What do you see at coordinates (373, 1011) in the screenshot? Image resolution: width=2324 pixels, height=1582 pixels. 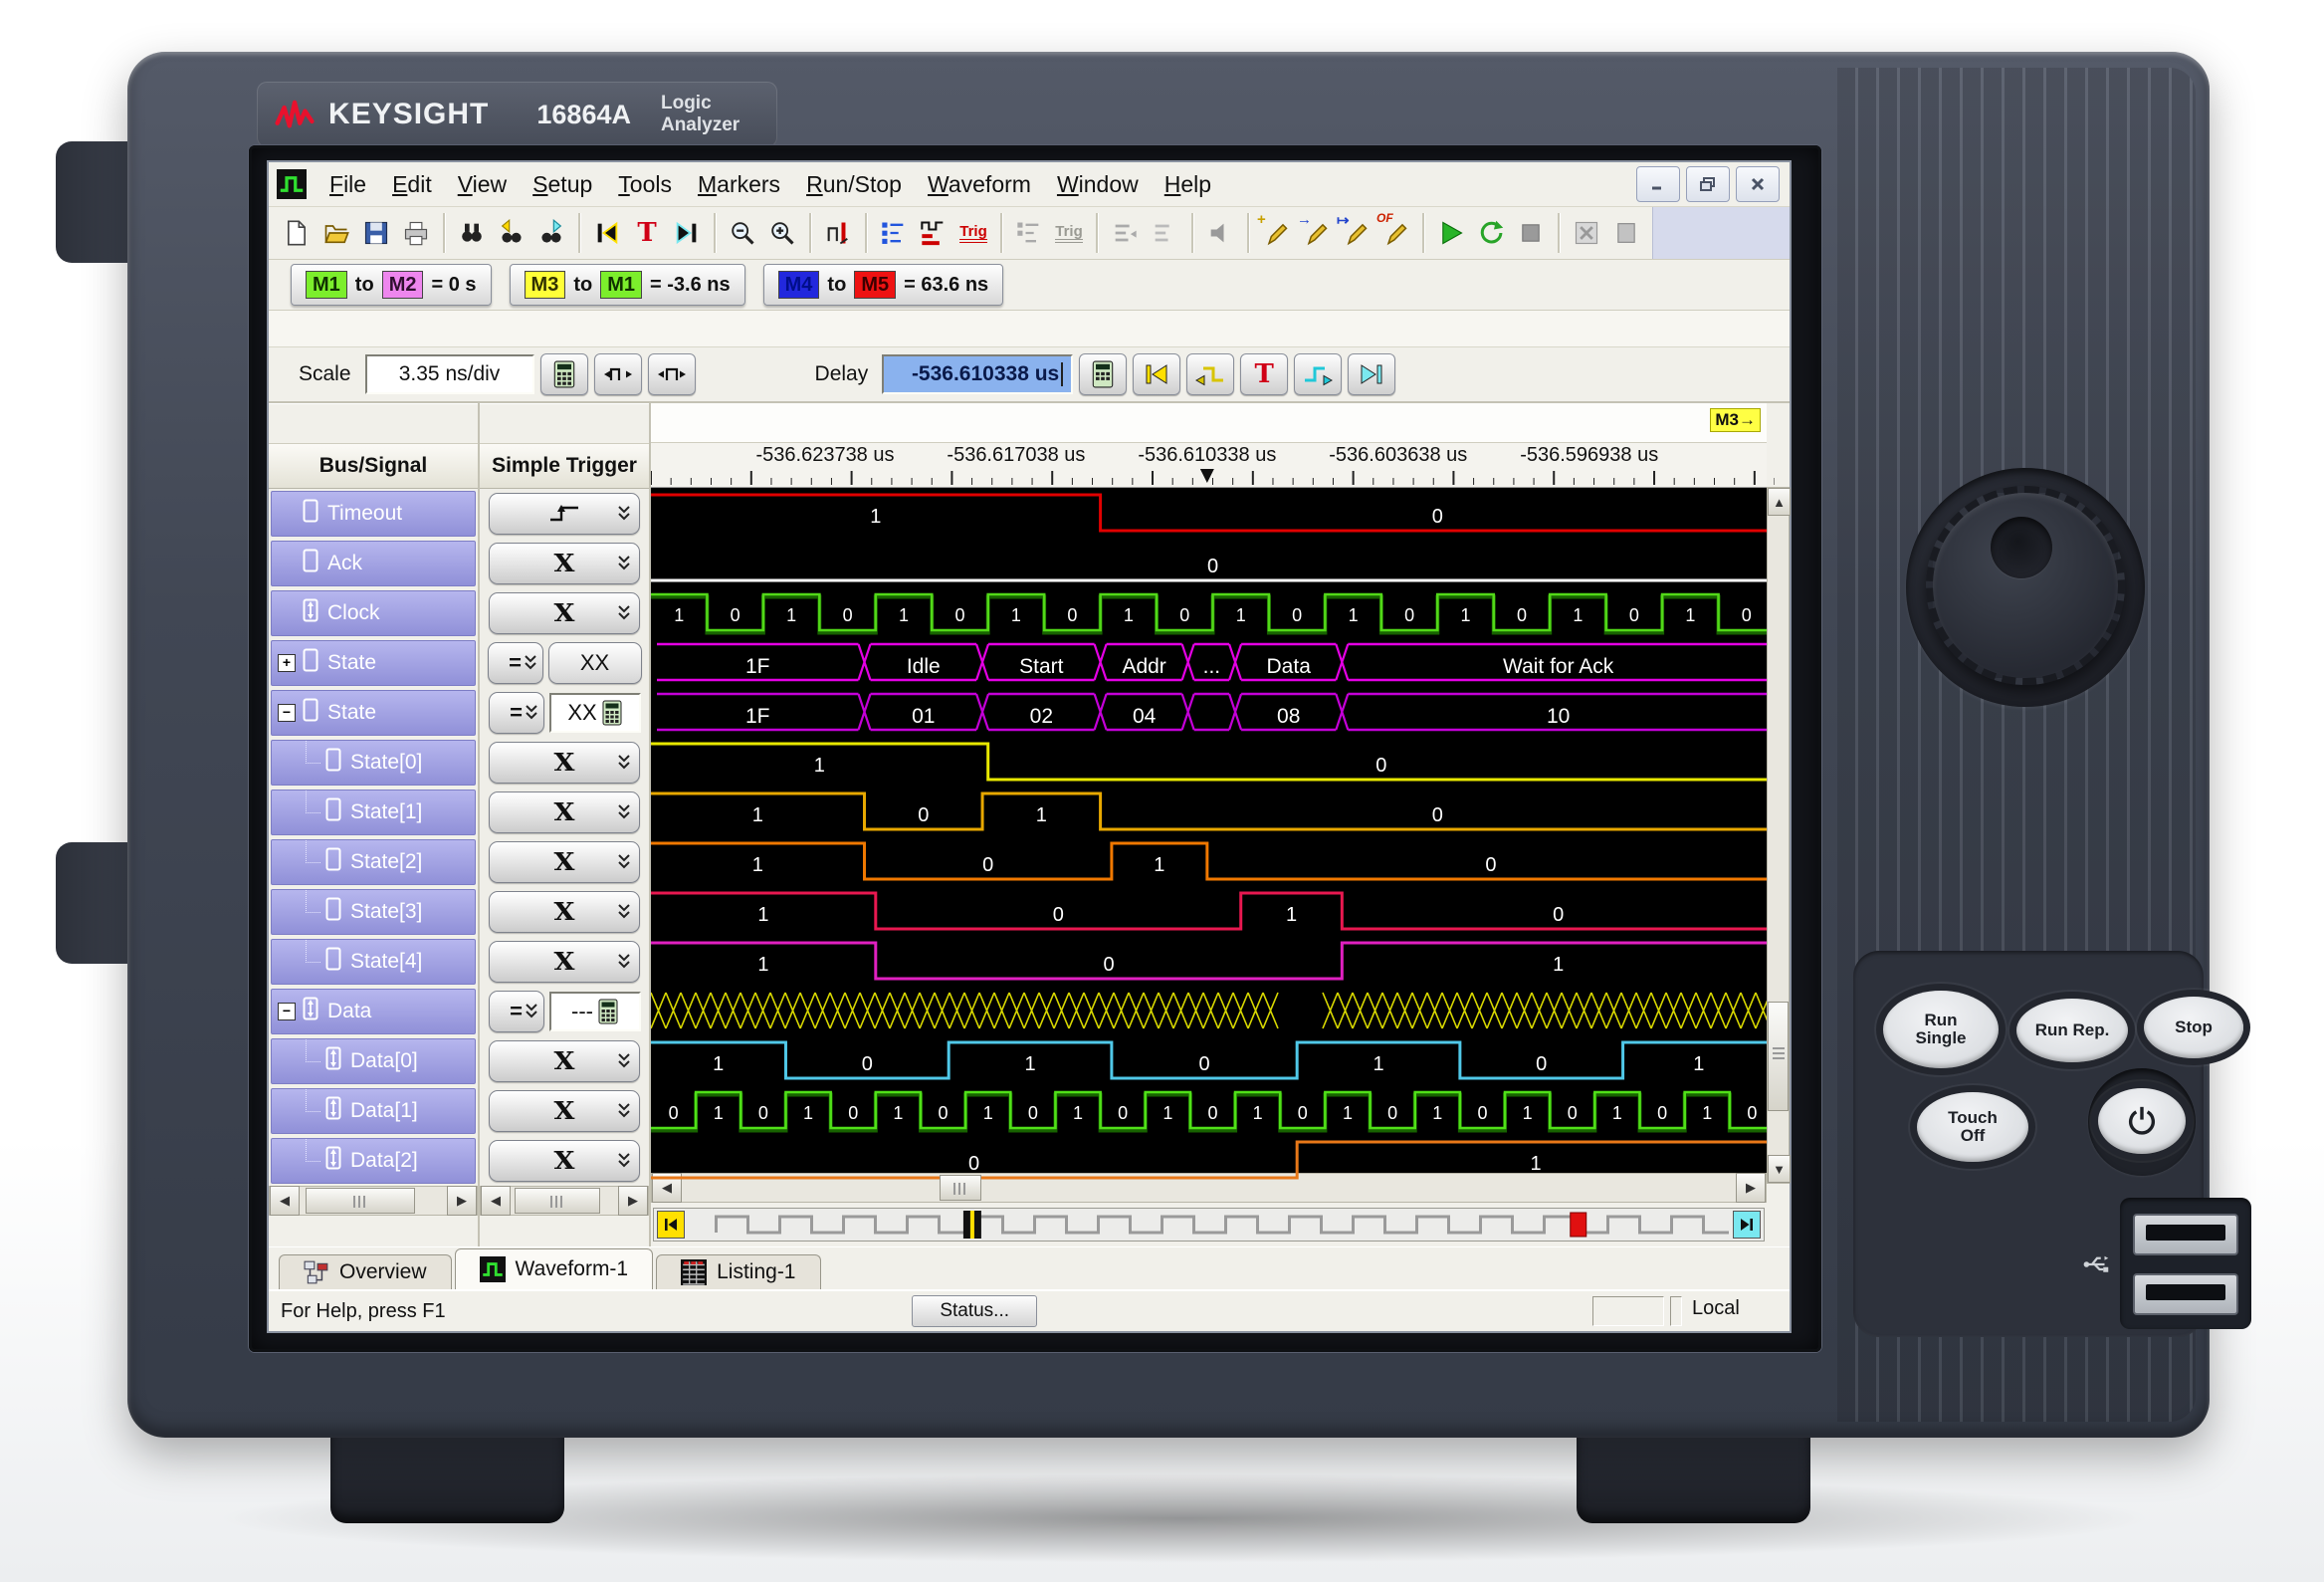 I see `signal-row-data: − Data` at bounding box center [373, 1011].